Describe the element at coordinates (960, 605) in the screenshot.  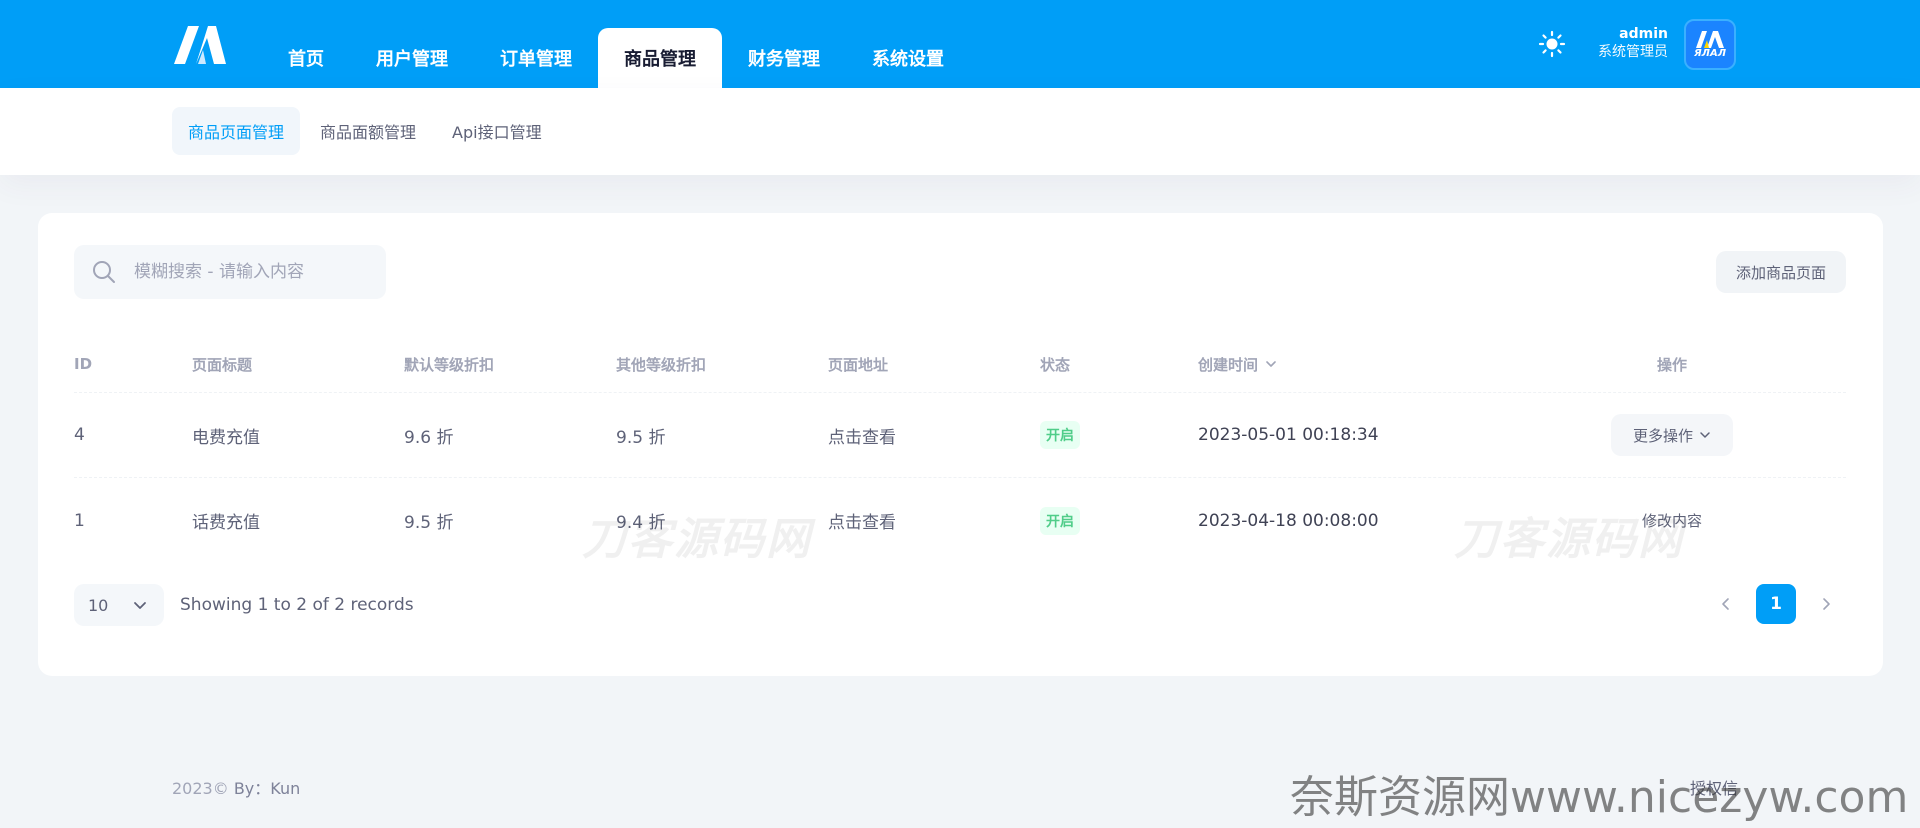
I see `table-footer: 10 Showing 1 to 2 of 2 records 1` at that location.